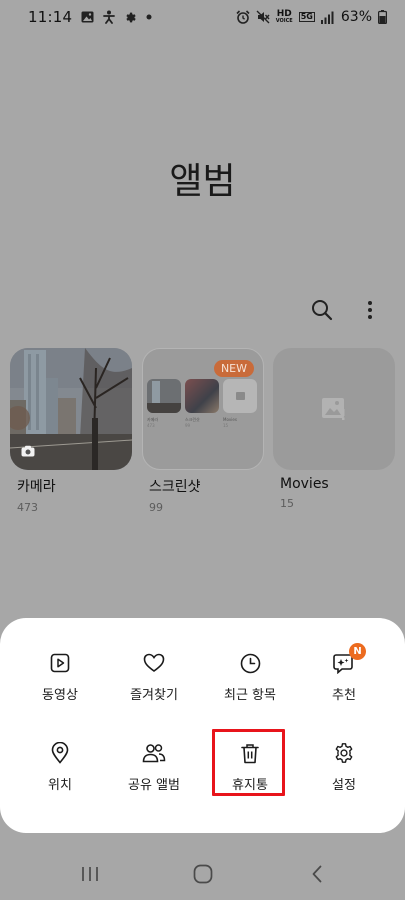 This screenshot has height=900, width=405. I want to click on home-button, so click(203, 874).